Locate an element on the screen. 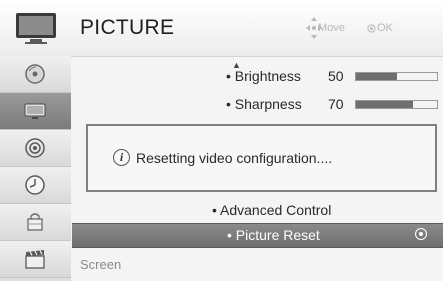 This screenshot has width=443, height=281. picture-reset-item: • Picture Reset is located at coordinates (257, 235).